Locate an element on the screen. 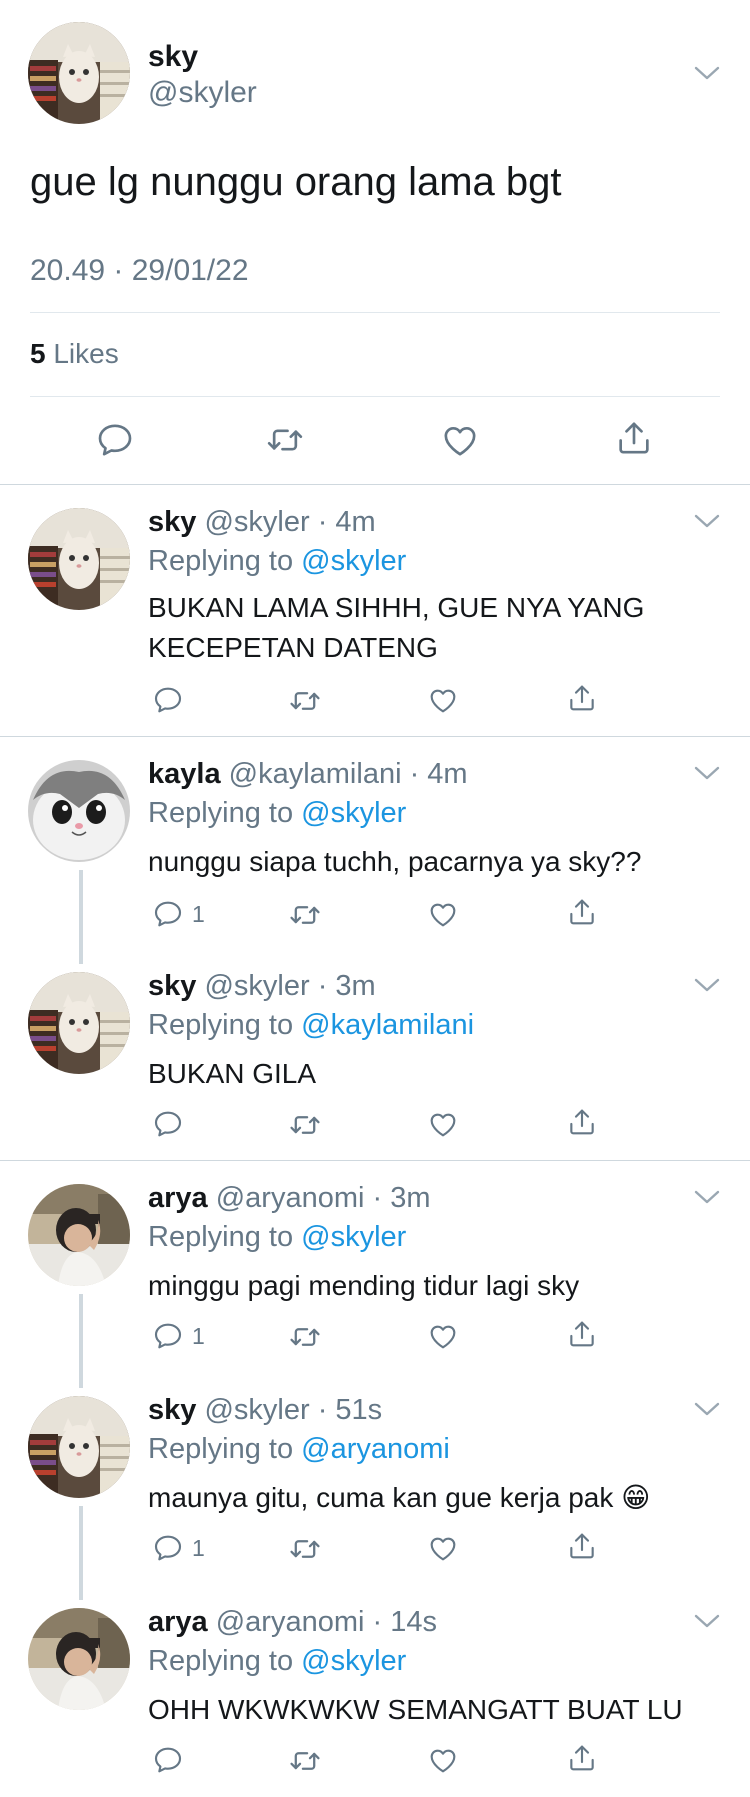  reply-header: arya @aryanomi · 14s is located at coordinates (292, 1622).